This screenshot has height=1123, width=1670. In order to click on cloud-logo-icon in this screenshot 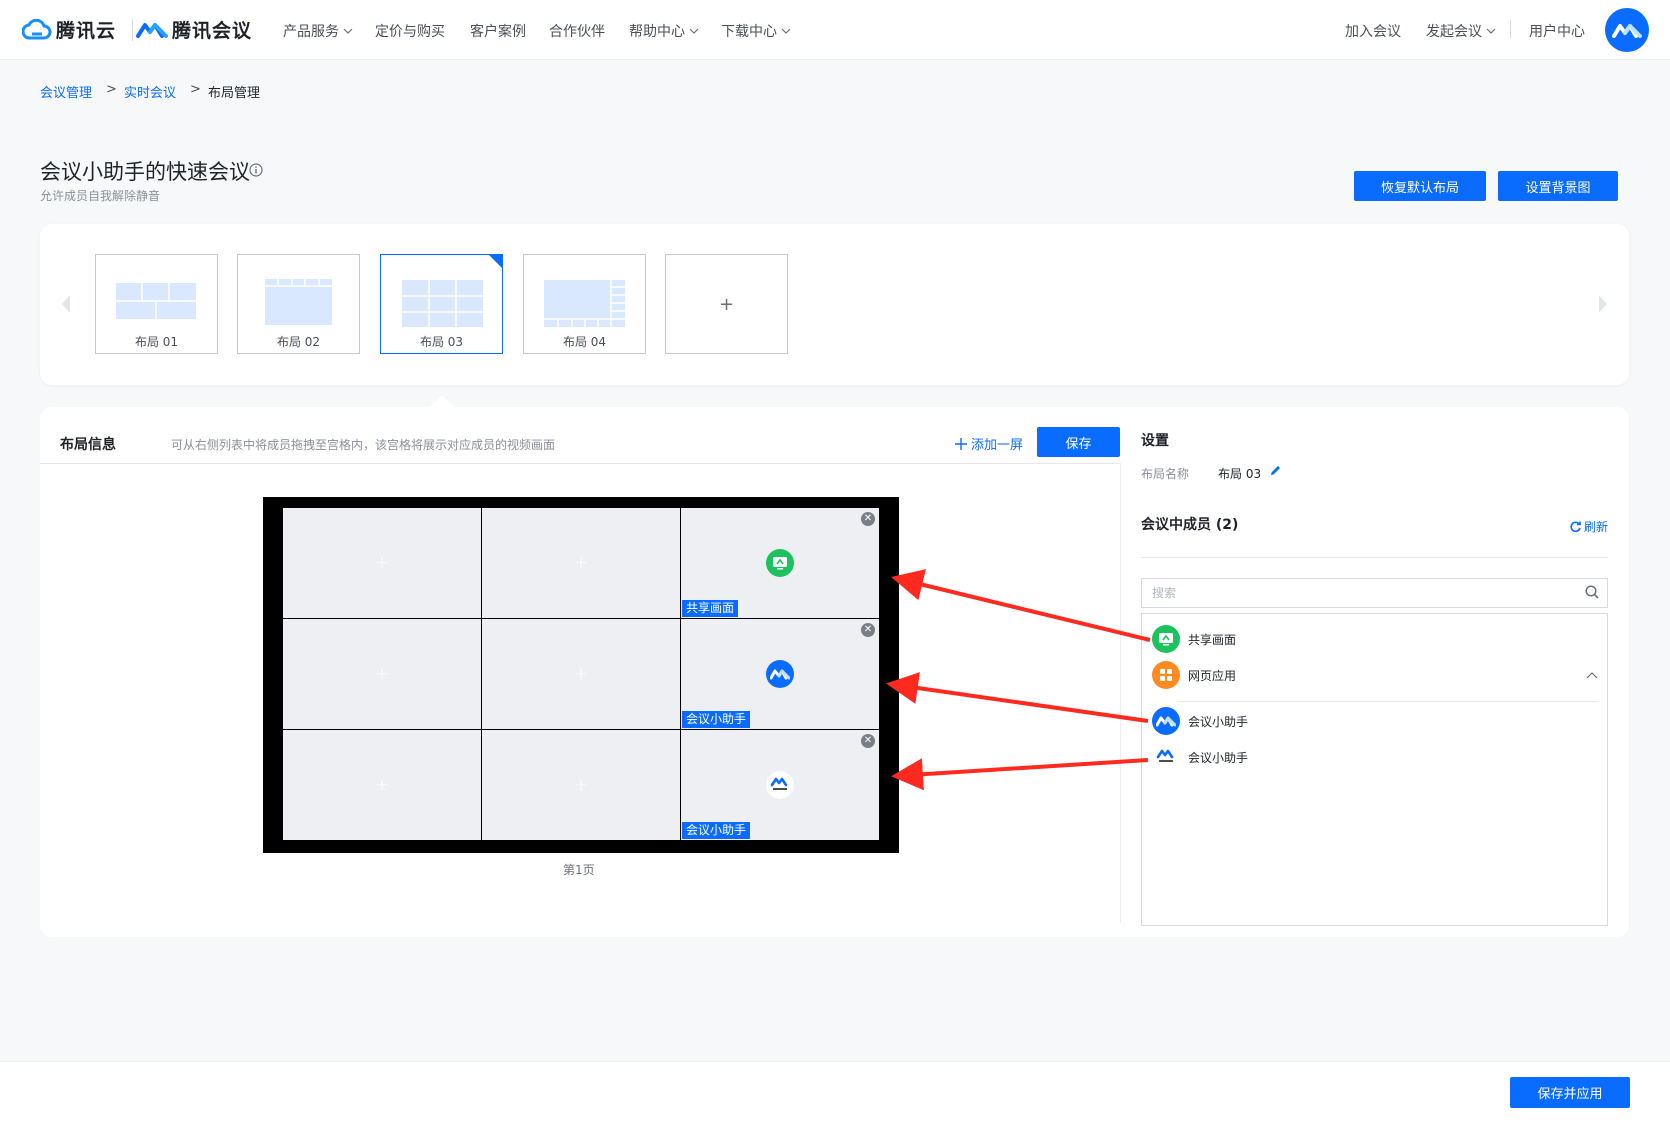, I will do `click(37, 28)`.